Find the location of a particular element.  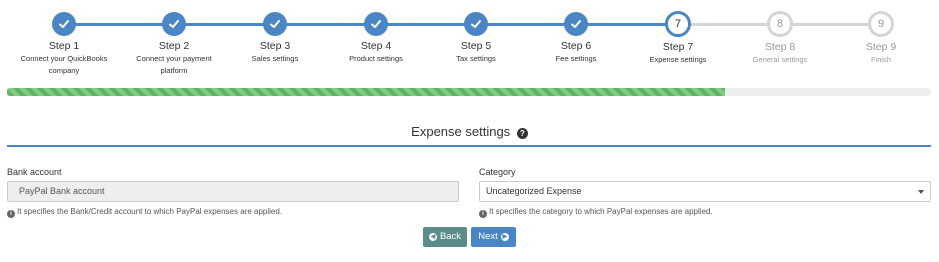

wizard-step-4: Step 4 Product settings is located at coordinates (376, 38).